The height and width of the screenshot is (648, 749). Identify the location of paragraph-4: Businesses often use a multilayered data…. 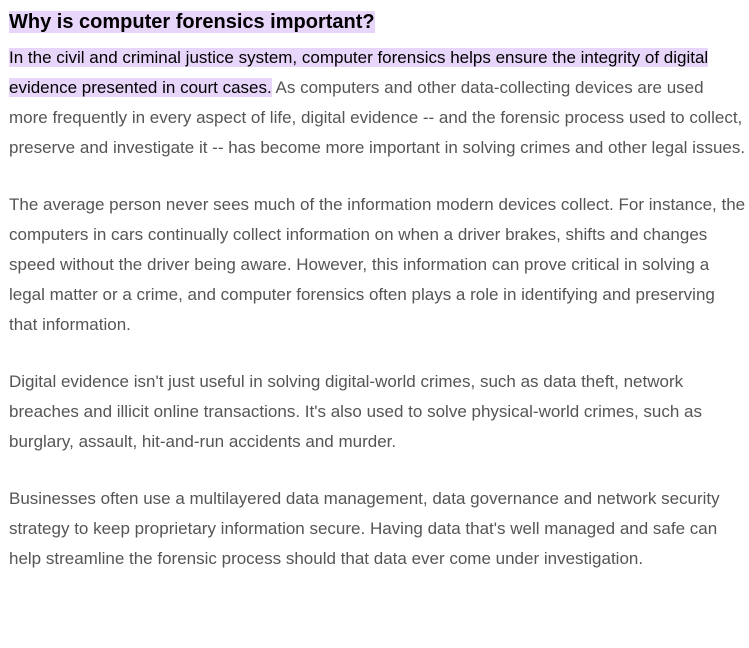
(378, 529).